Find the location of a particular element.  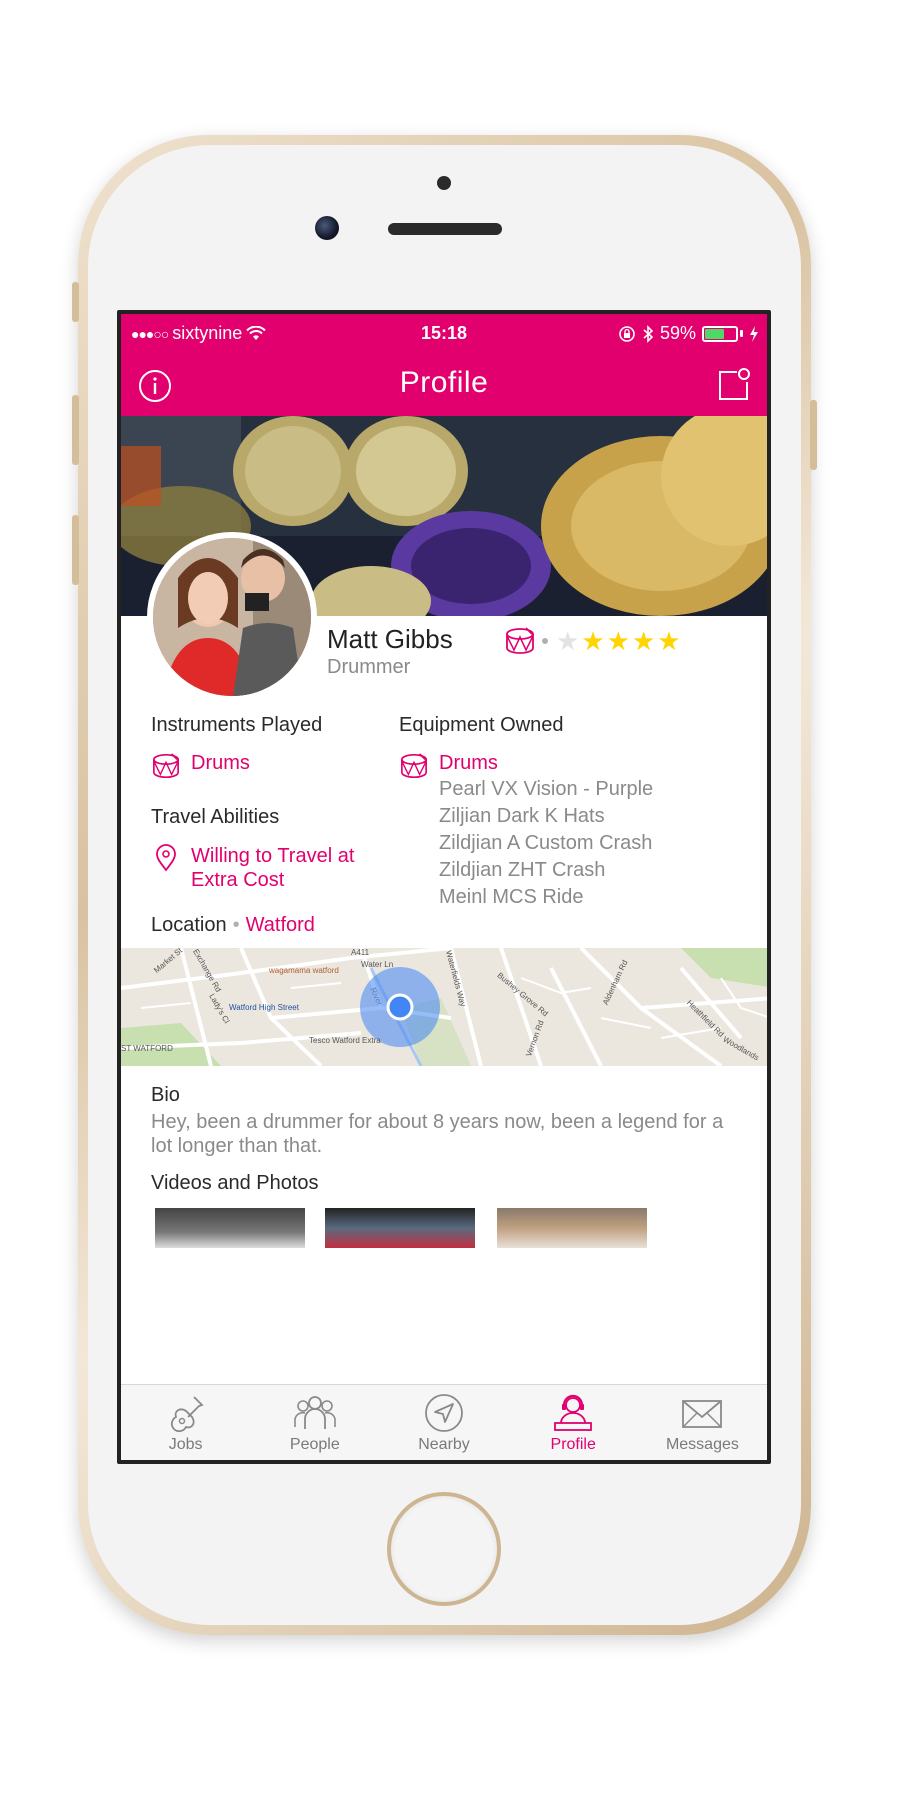

map-label: ST WATFORD is located at coordinates (147, 1048).